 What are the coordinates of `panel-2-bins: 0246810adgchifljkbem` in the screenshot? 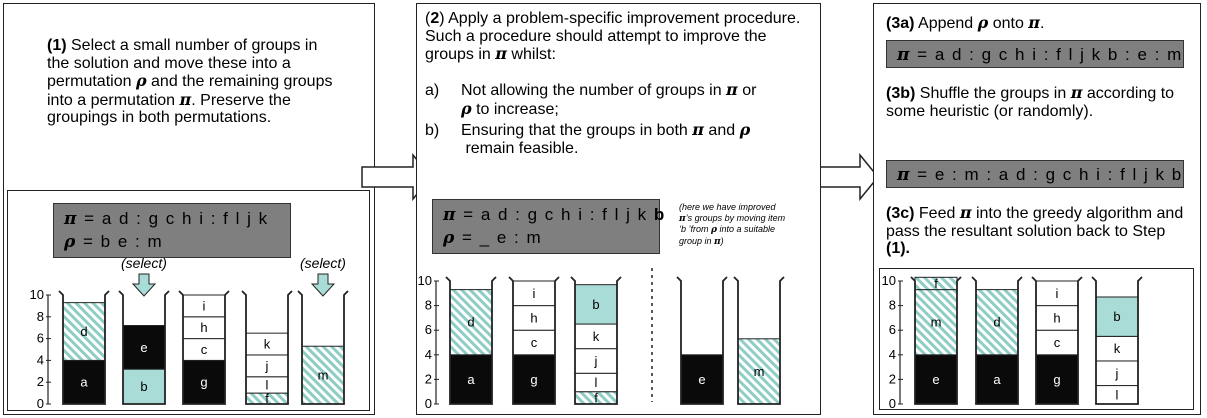 It's located at (601, 342).